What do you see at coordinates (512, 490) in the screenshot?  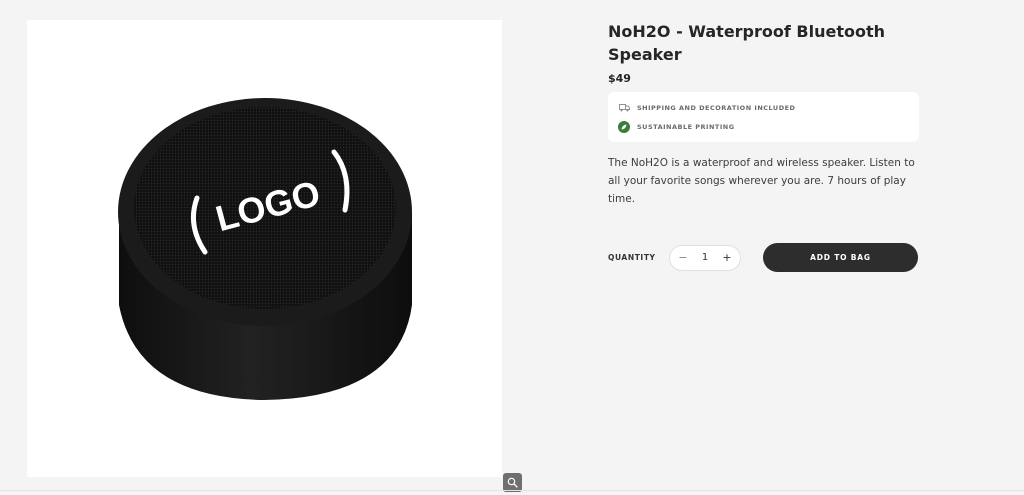 I see `divider` at bounding box center [512, 490].